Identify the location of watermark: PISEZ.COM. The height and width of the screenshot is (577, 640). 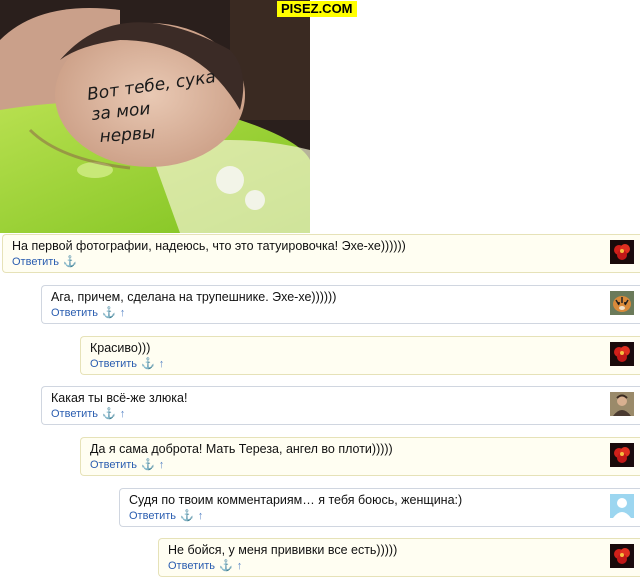
(317, 9).